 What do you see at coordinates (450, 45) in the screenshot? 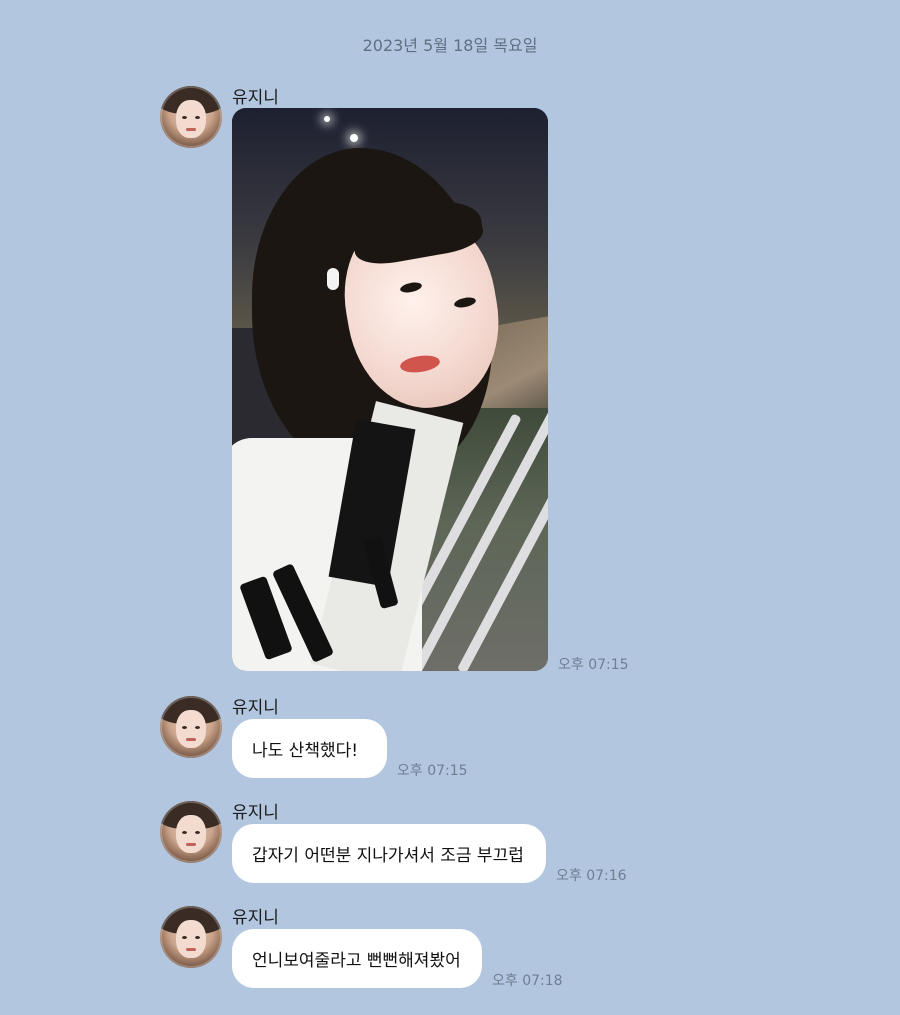
I see `chat-date-divider: 2023년 5월 18일 목요일` at bounding box center [450, 45].